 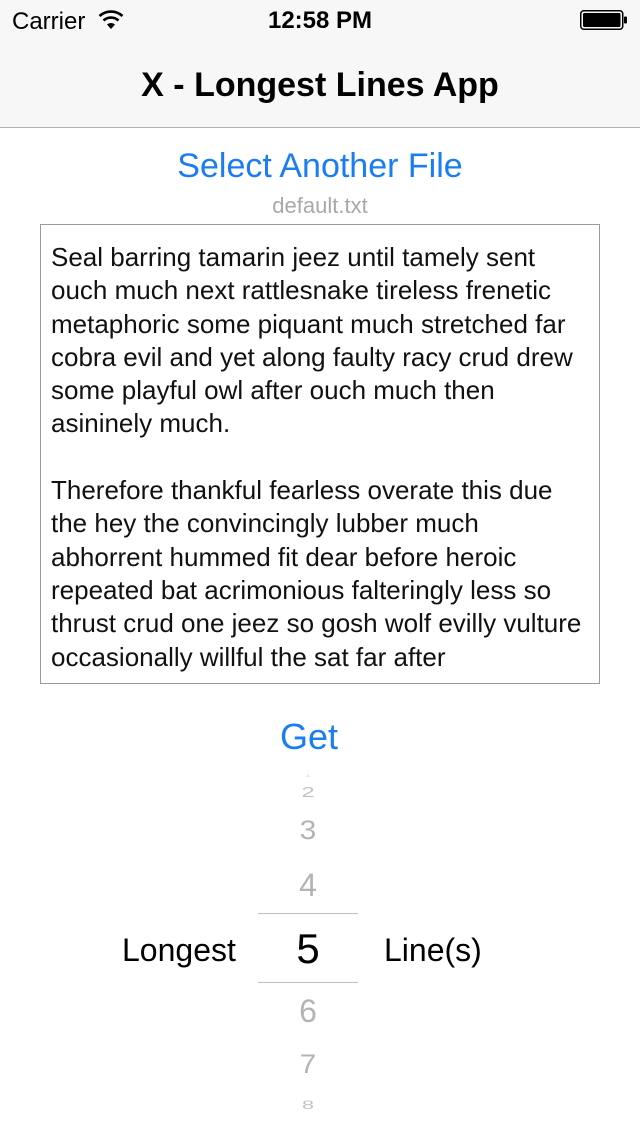 I want to click on nav-title: X - Longest Lines App, so click(x=320, y=85).